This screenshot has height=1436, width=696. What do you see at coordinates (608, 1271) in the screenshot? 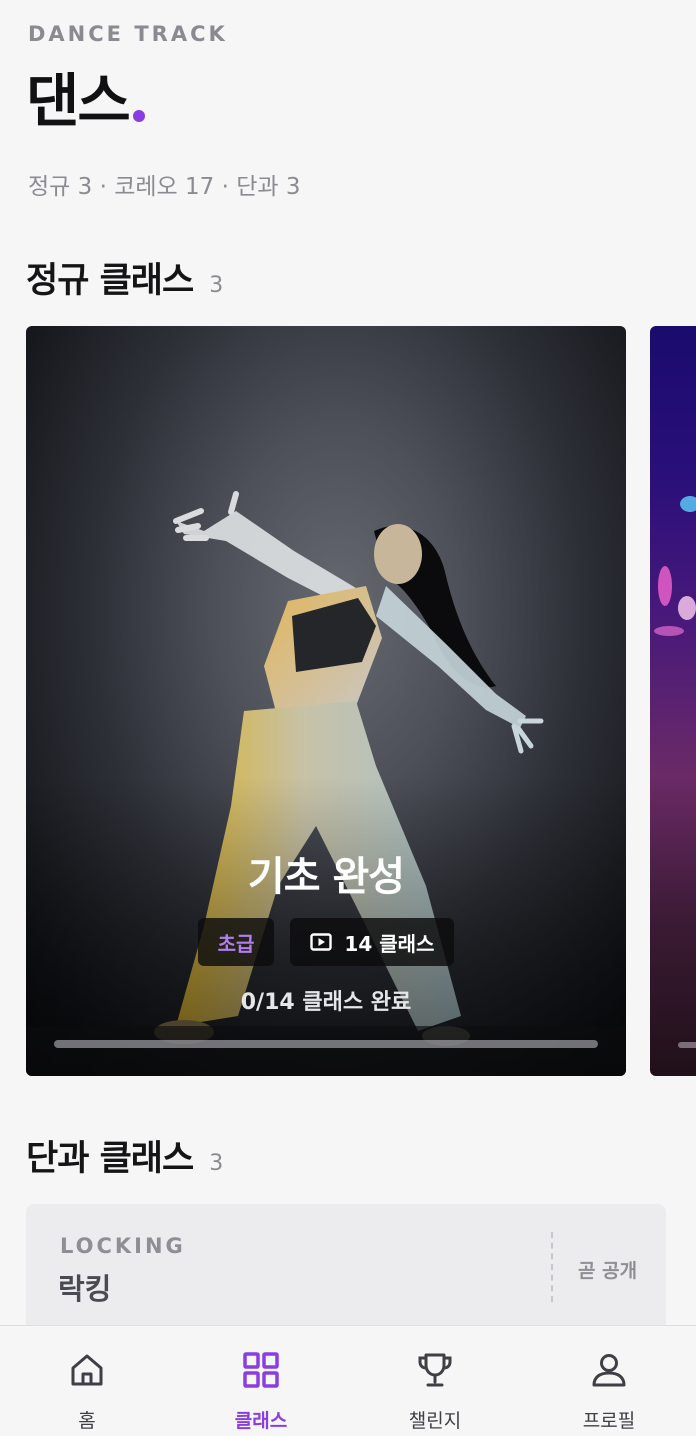
I see `coming-soon-label: 곧 공개` at bounding box center [608, 1271].